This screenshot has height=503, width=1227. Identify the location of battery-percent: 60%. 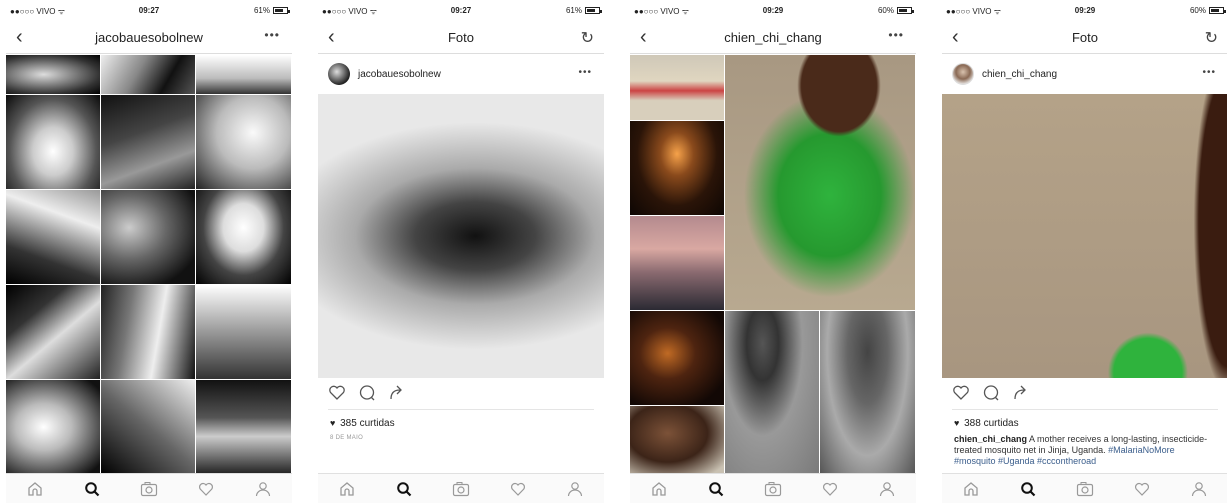
(885, 10).